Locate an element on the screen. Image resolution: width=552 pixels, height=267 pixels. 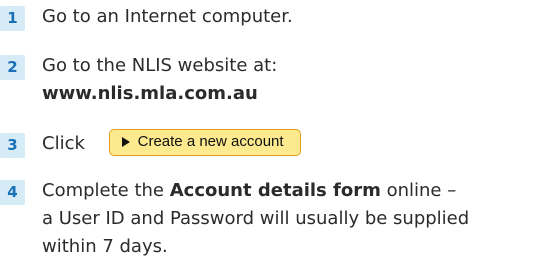
step-4-prefix: Complete the is located at coordinates (106, 190).